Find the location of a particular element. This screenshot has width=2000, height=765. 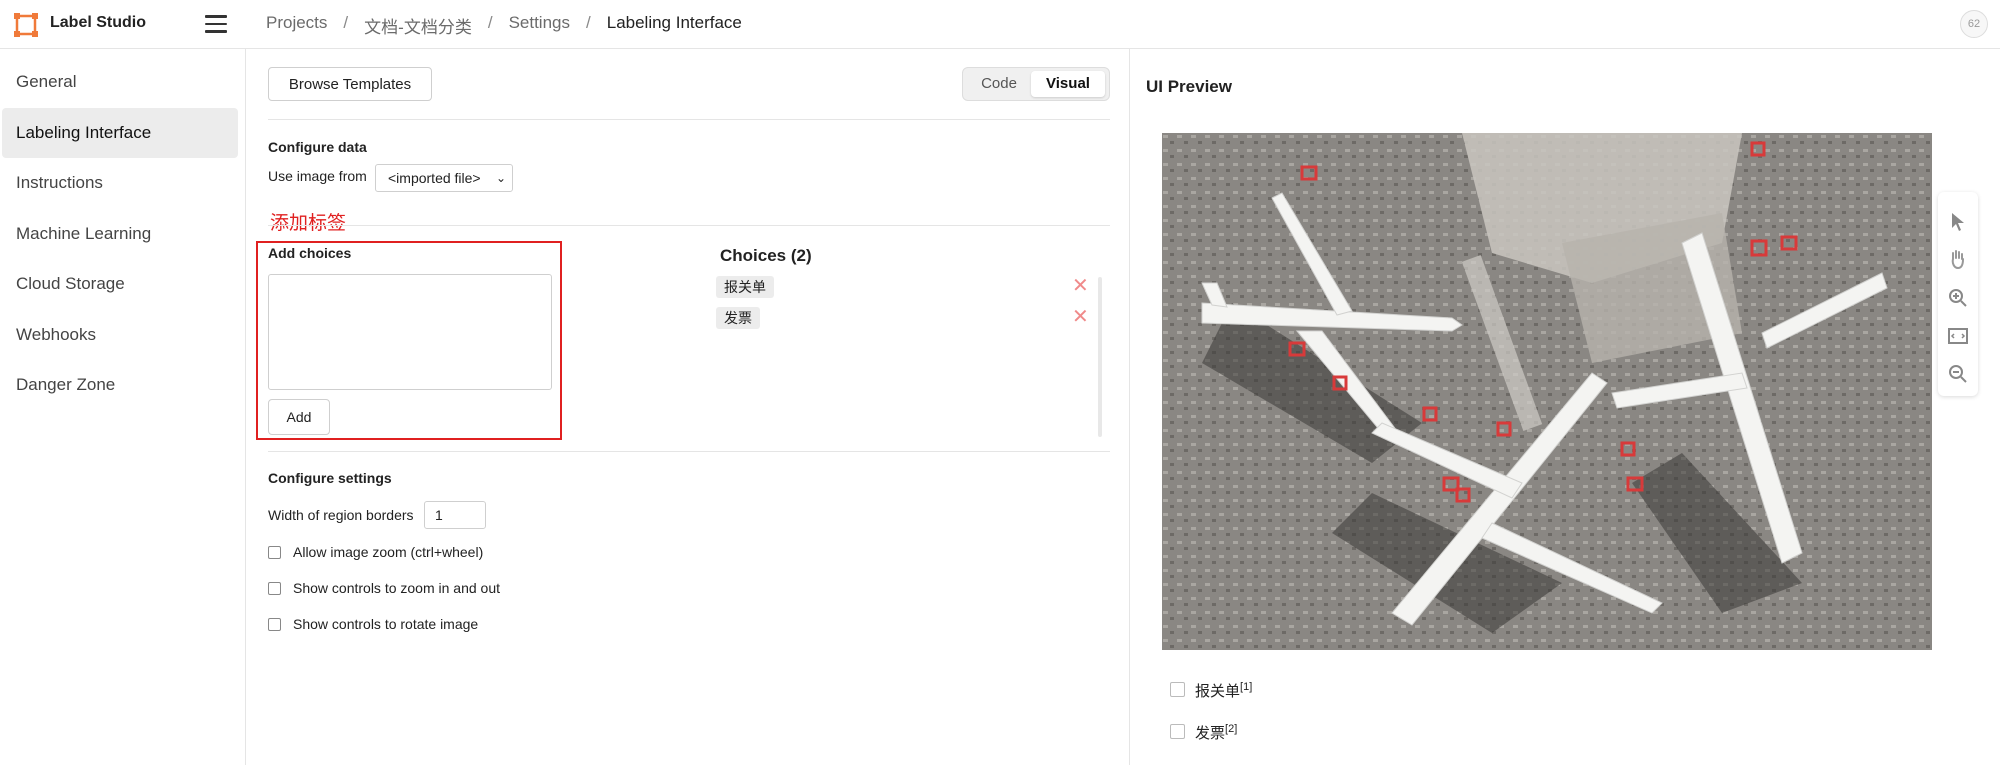

breadcrumb-projects: Projects is located at coordinates (296, 25).